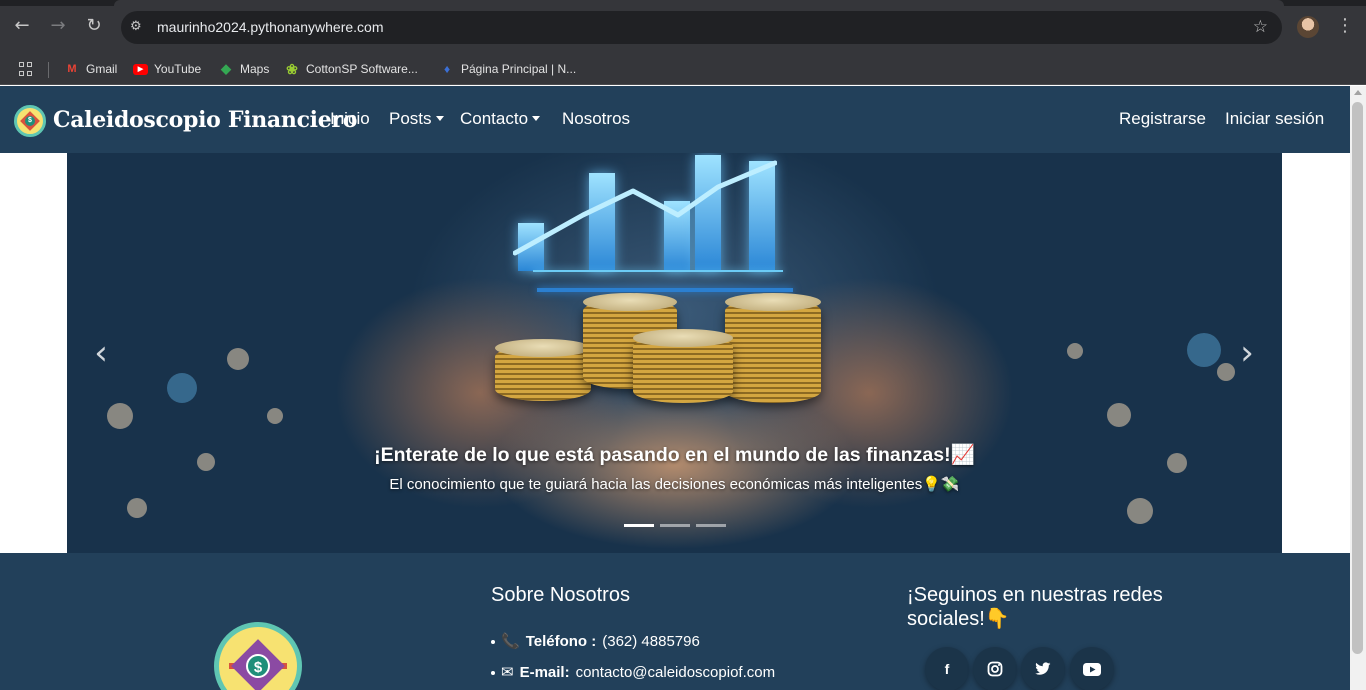 The width and height of the screenshot is (1366, 690). Describe the element at coordinates (48, 70) in the screenshot. I see `bookmarks-divider` at that location.